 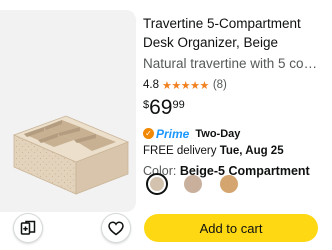 I want to click on rating-count: (8), so click(x=220, y=85).